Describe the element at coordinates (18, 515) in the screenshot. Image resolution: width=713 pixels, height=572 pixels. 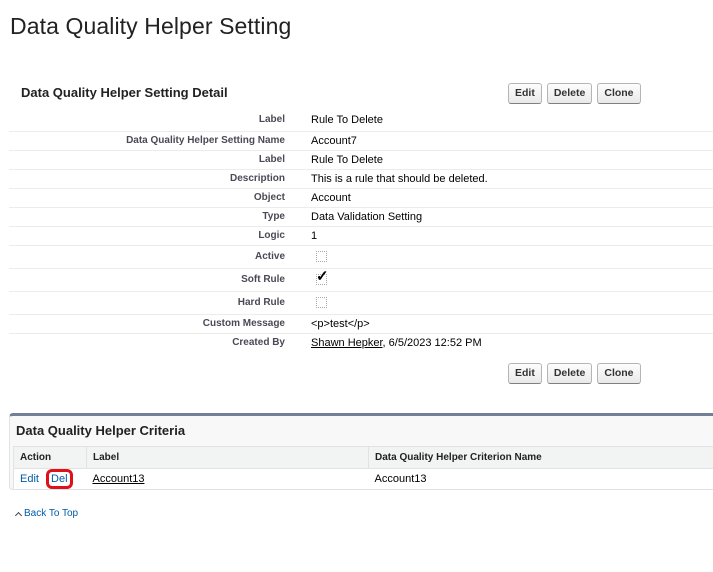
I see `chevron-up-icon` at that location.